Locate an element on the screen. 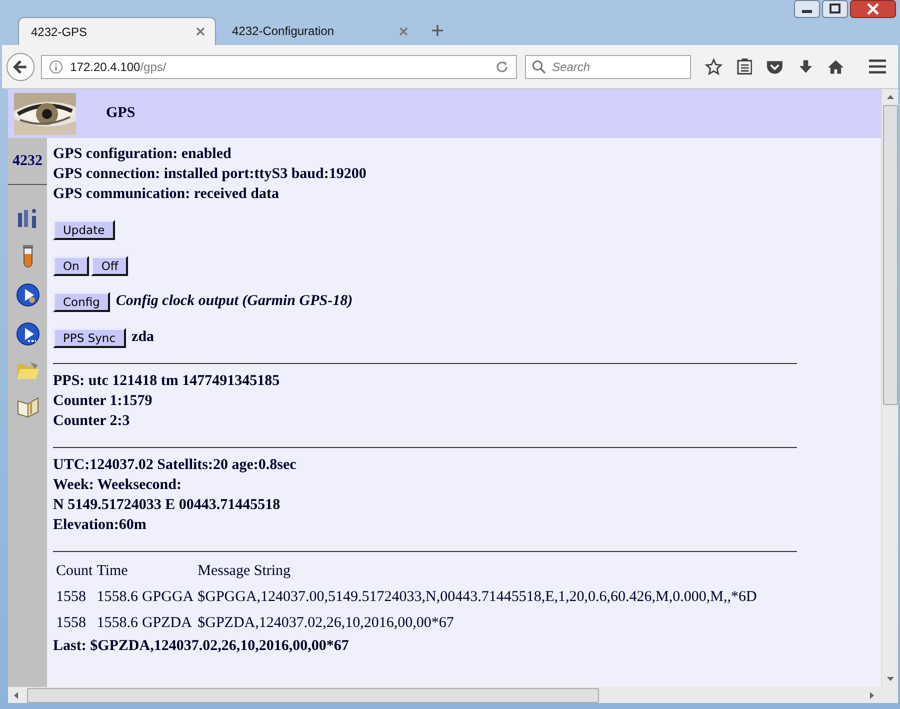 This screenshot has height=709, width=900. table-cell-text: GPGGA is located at coordinates (167, 597).